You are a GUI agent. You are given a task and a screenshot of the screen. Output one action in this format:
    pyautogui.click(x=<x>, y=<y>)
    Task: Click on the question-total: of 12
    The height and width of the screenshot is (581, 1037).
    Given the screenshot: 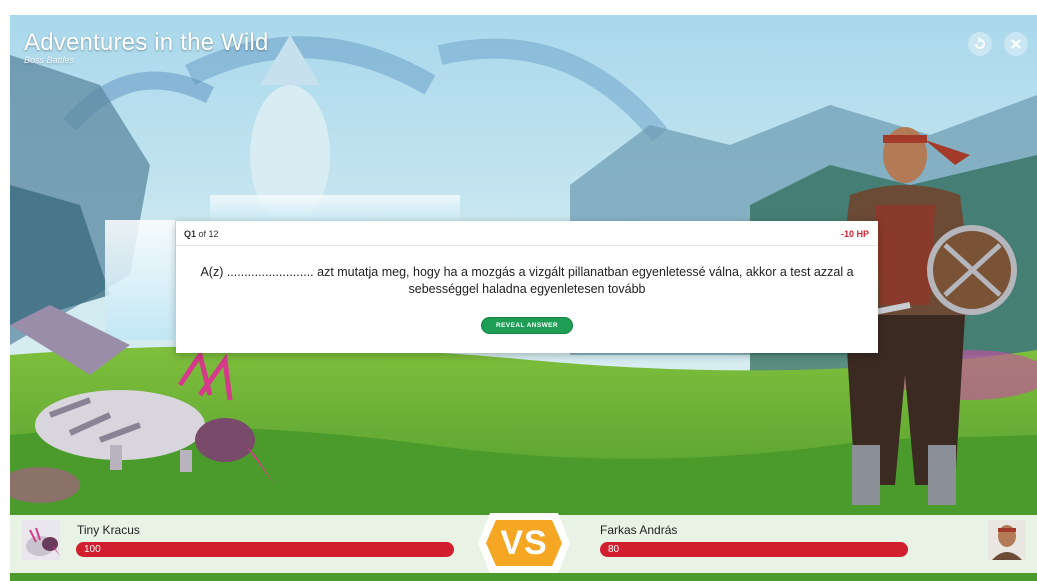 What is the action you would take?
    pyautogui.click(x=208, y=234)
    